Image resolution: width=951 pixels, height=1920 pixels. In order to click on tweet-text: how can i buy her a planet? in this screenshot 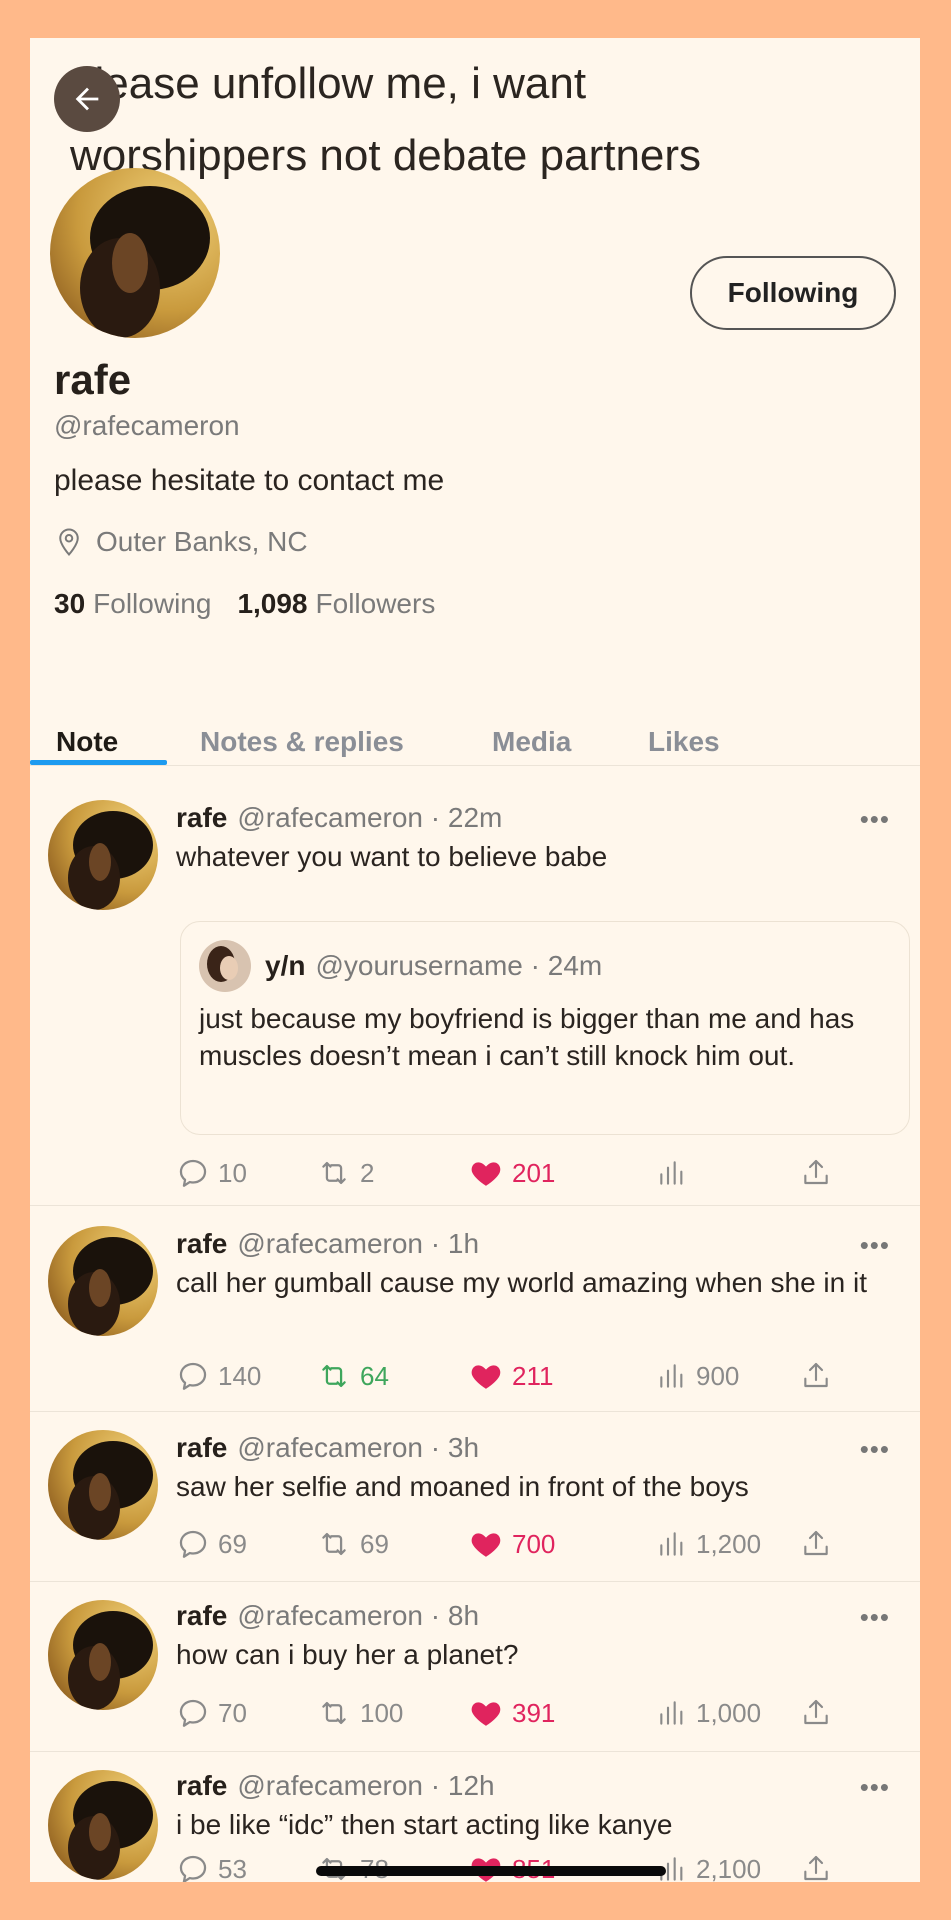, I will do `click(347, 1654)`.